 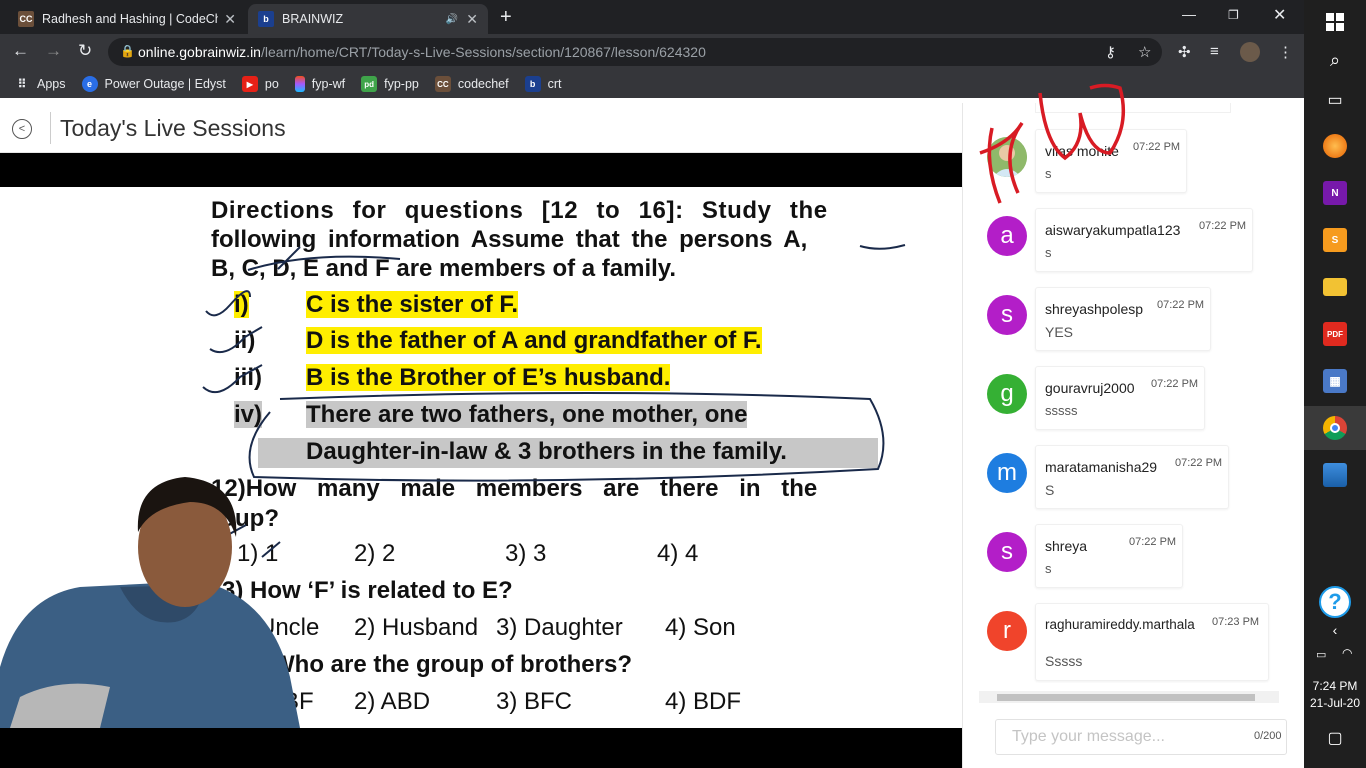 I want to click on lock-icon: 🔒, so click(x=127, y=51).